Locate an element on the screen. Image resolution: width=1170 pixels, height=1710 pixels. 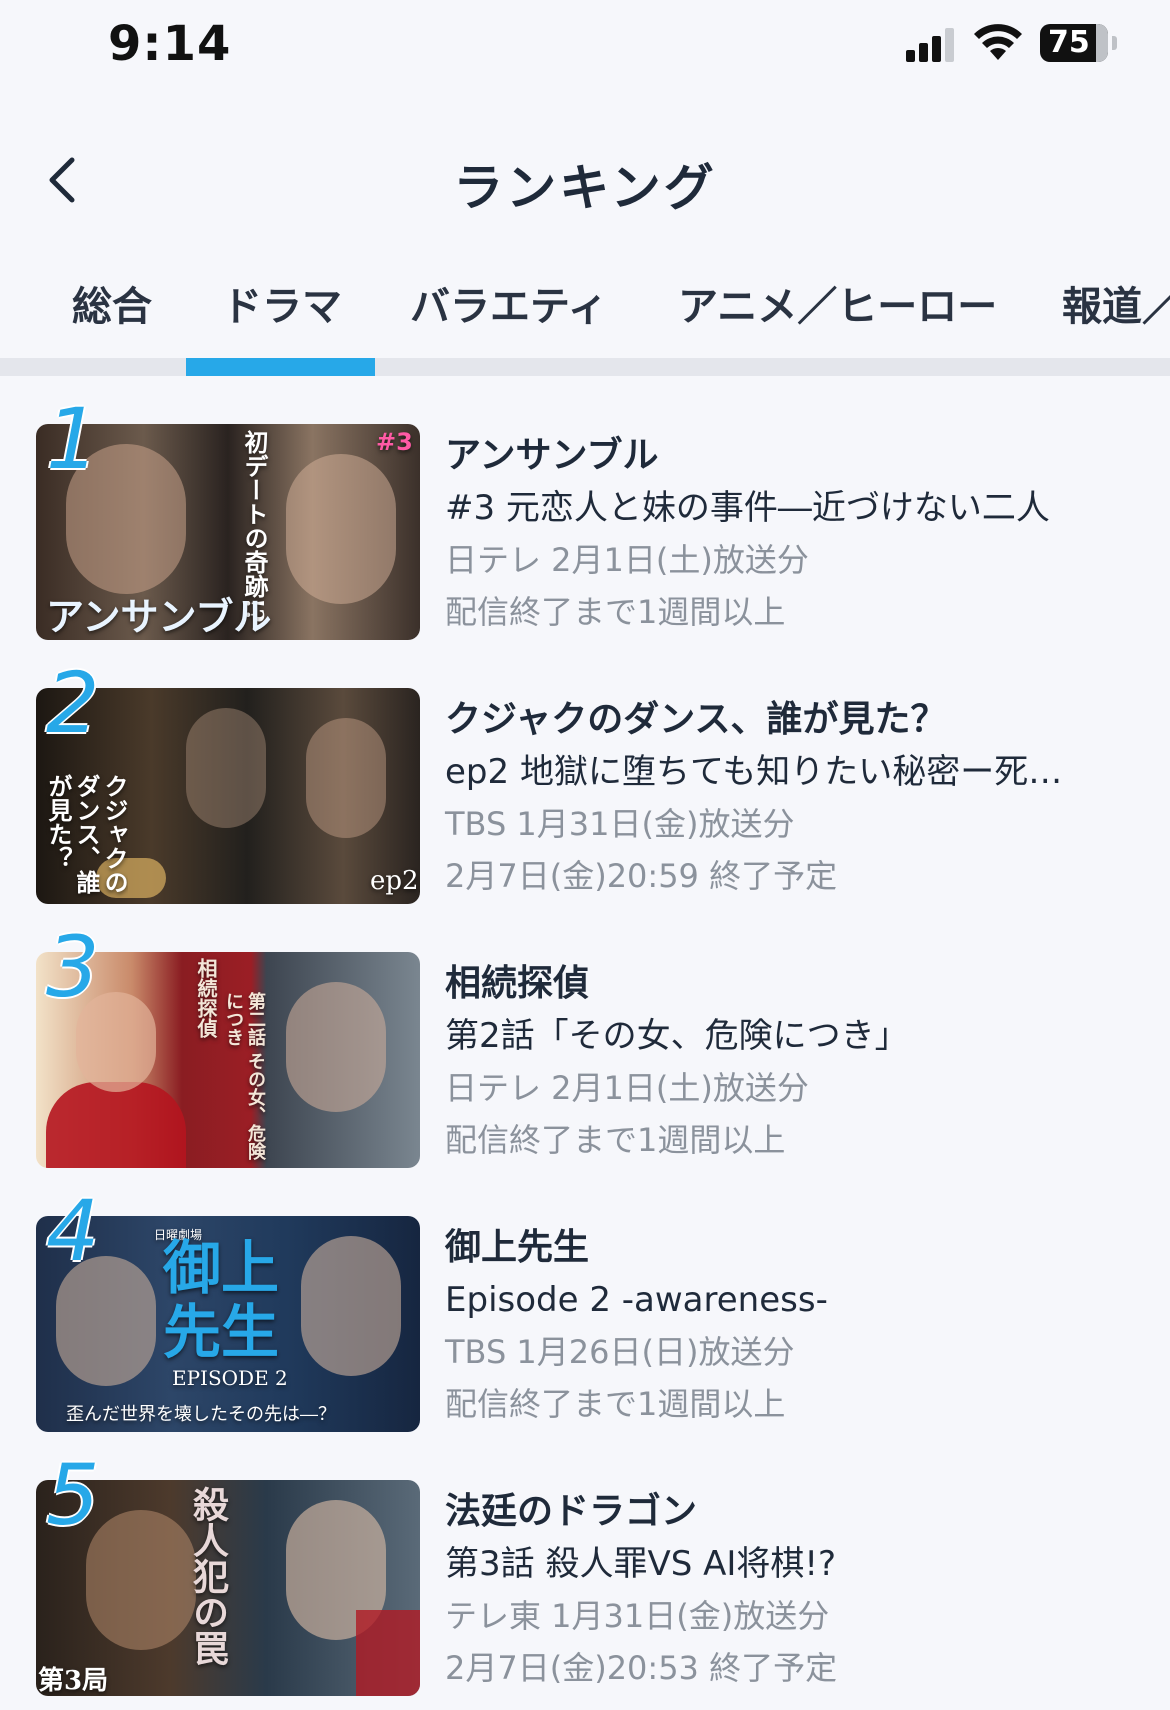
page-title: ランキング is located at coordinates (585, 188).